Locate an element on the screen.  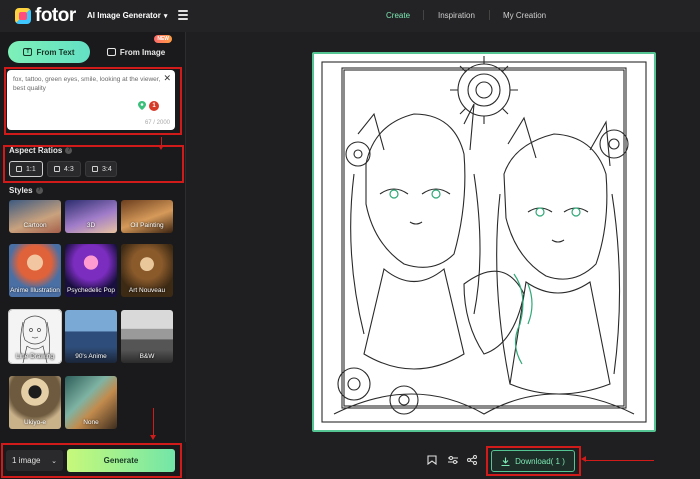
tab-from-text-label: From Text is located at coordinates (55, 52).